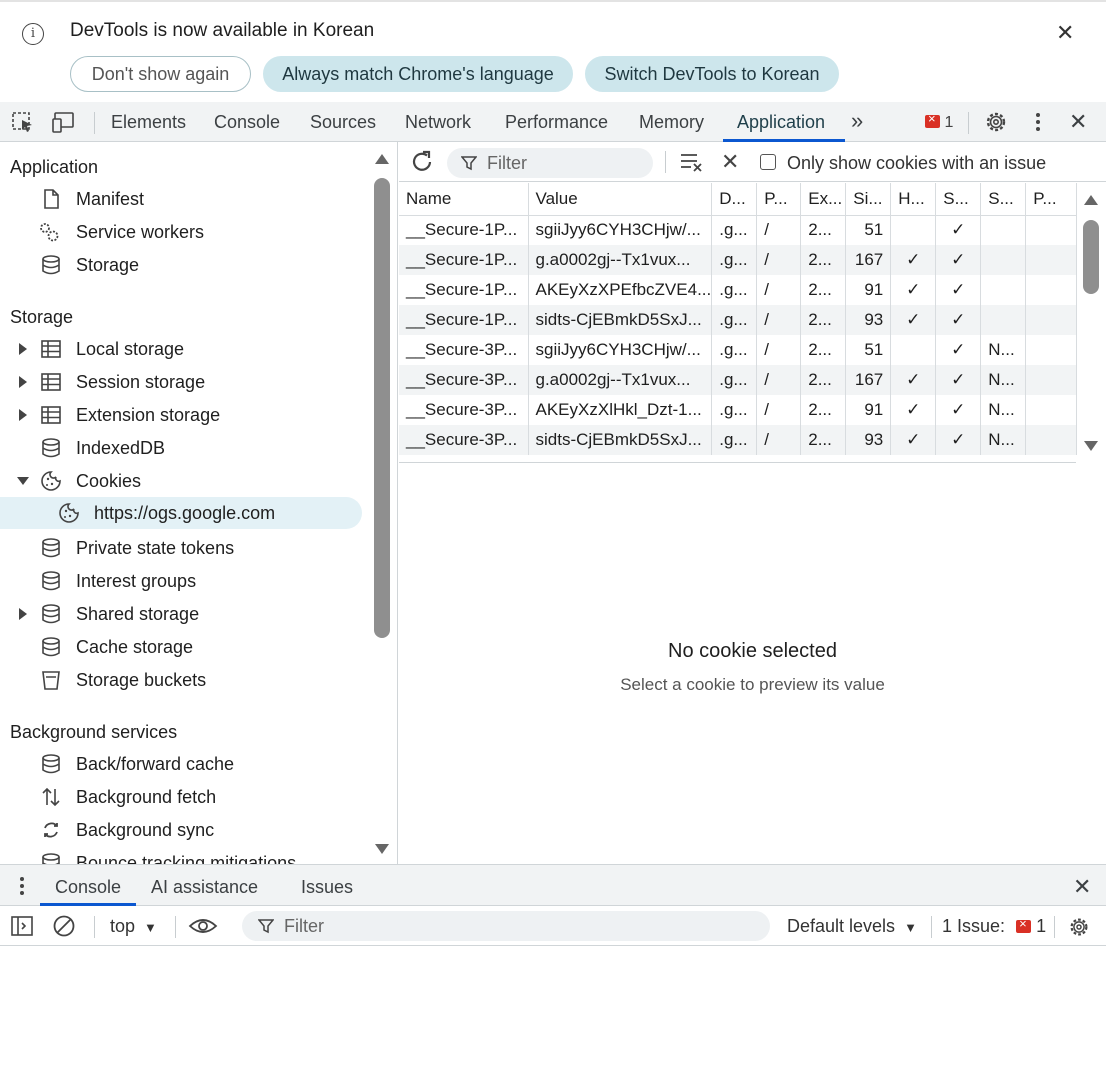 This screenshot has height=1090, width=1106. I want to click on sidebar-item-local-storage: Local storage, so click(181, 349).